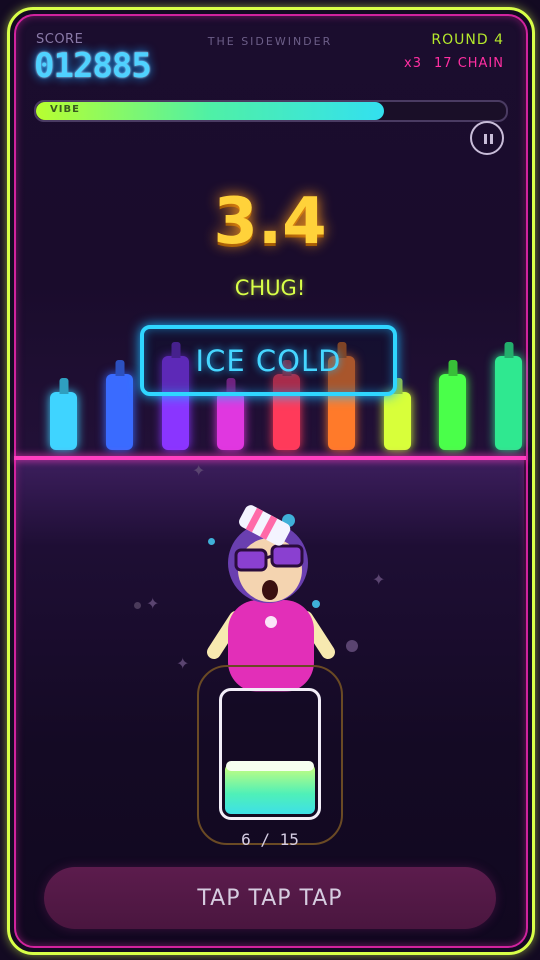  Describe the element at coordinates (487, 138) in the screenshot. I see `pause-button` at that location.